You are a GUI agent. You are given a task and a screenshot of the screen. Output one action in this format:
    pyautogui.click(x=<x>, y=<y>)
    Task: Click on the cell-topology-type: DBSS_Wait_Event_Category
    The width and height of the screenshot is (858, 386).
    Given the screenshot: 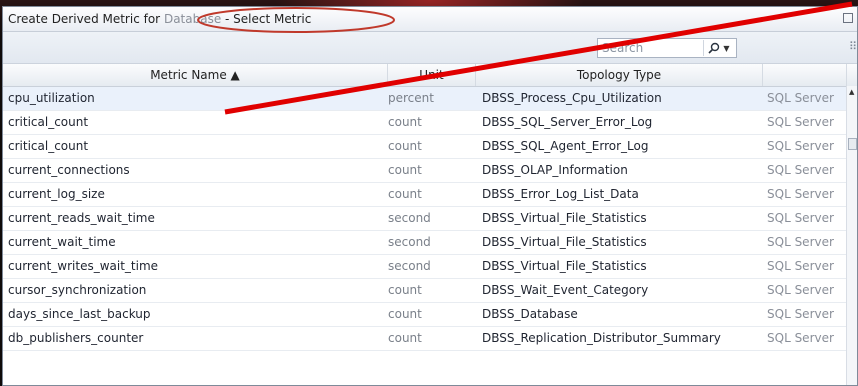 What is the action you would take?
    pyautogui.click(x=565, y=290)
    